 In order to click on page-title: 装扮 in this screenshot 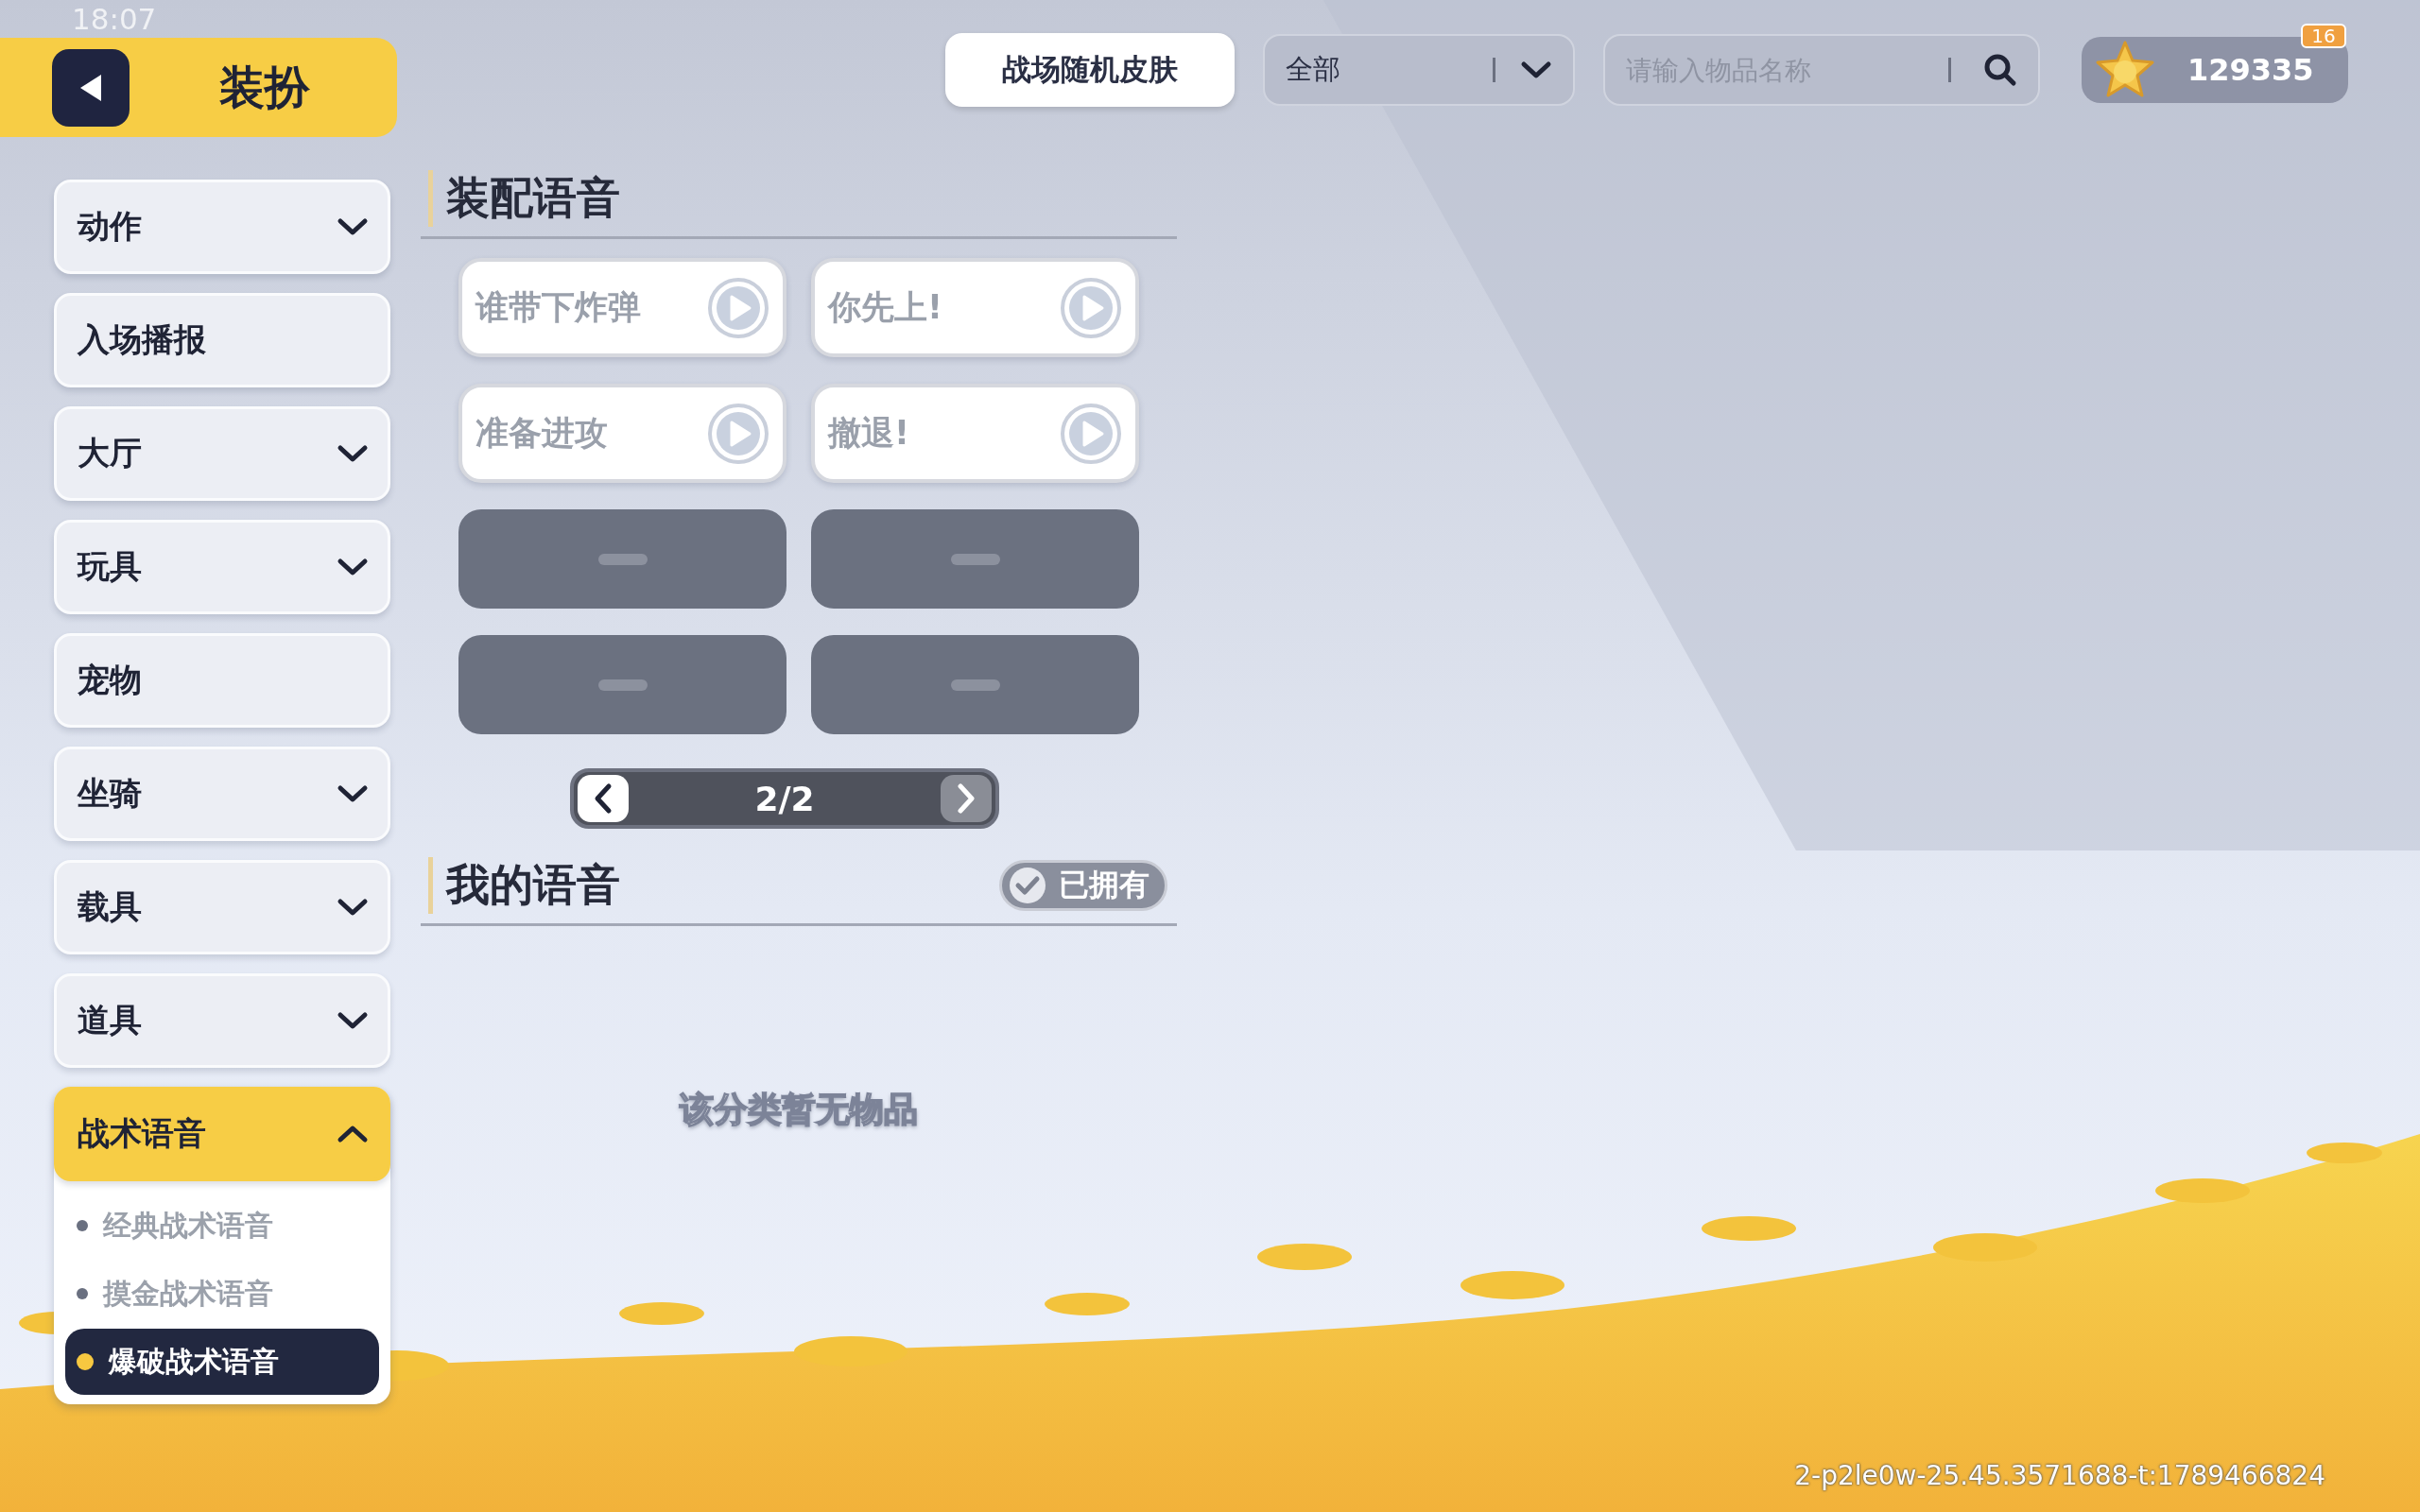, I will do `click(264, 87)`.